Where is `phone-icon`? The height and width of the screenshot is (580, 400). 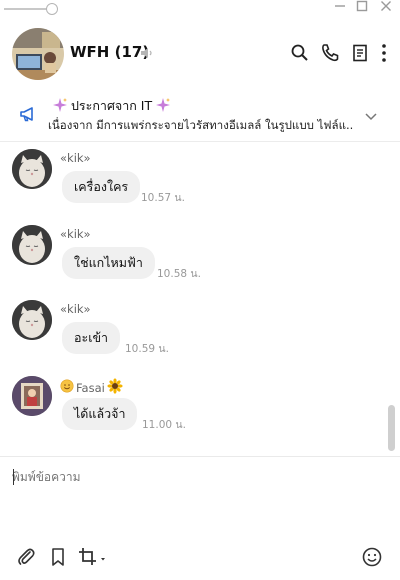 phone-icon is located at coordinates (330, 53).